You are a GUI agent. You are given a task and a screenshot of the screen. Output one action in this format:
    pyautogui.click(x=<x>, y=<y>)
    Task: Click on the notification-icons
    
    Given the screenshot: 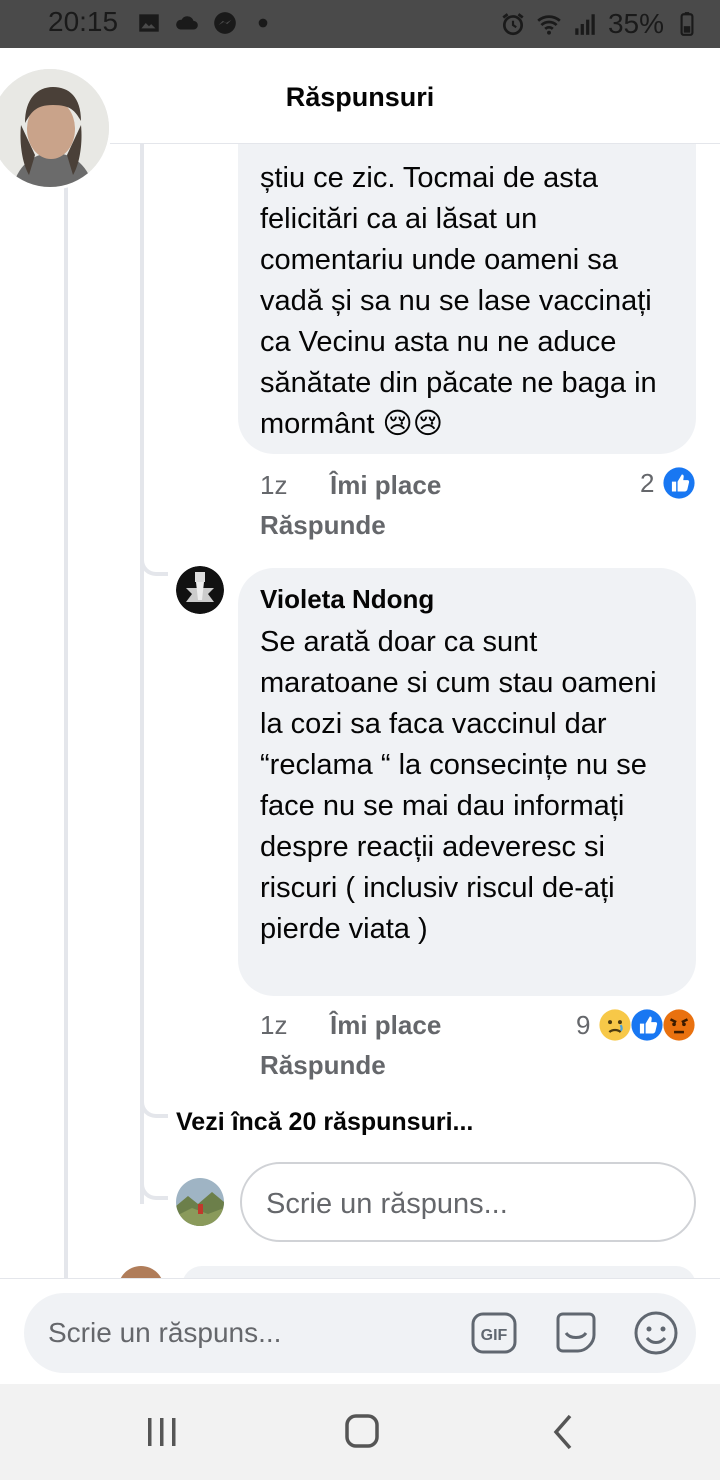 What is the action you would take?
    pyautogui.click(x=206, y=23)
    